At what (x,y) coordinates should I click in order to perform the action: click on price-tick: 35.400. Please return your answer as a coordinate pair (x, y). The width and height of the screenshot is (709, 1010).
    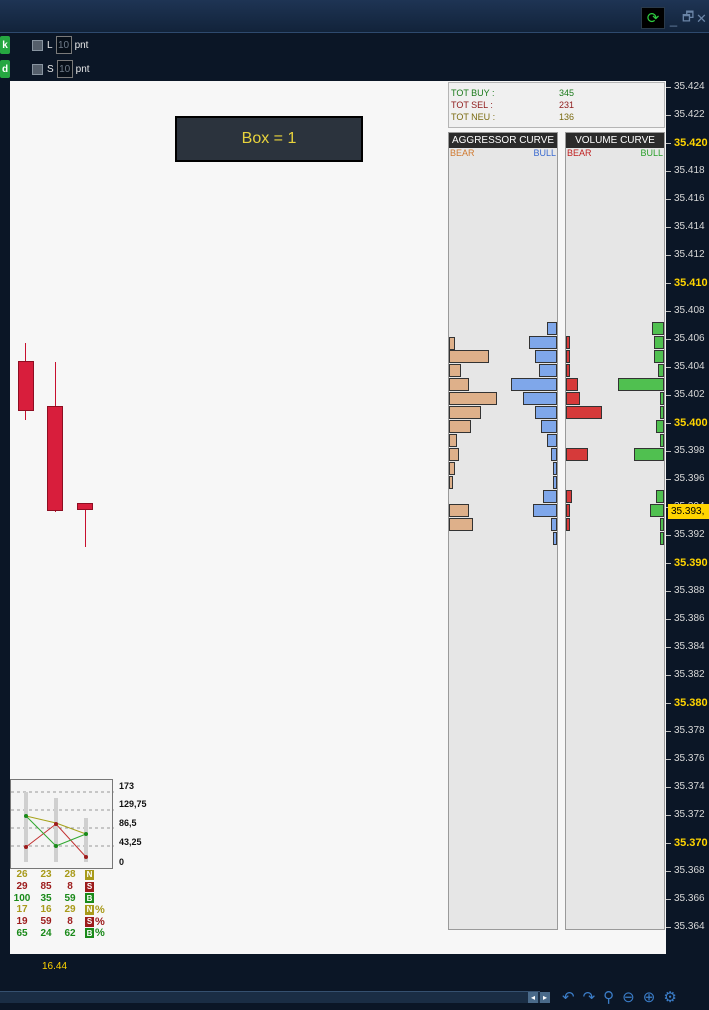
    Looking at the image, I should click on (687, 423).